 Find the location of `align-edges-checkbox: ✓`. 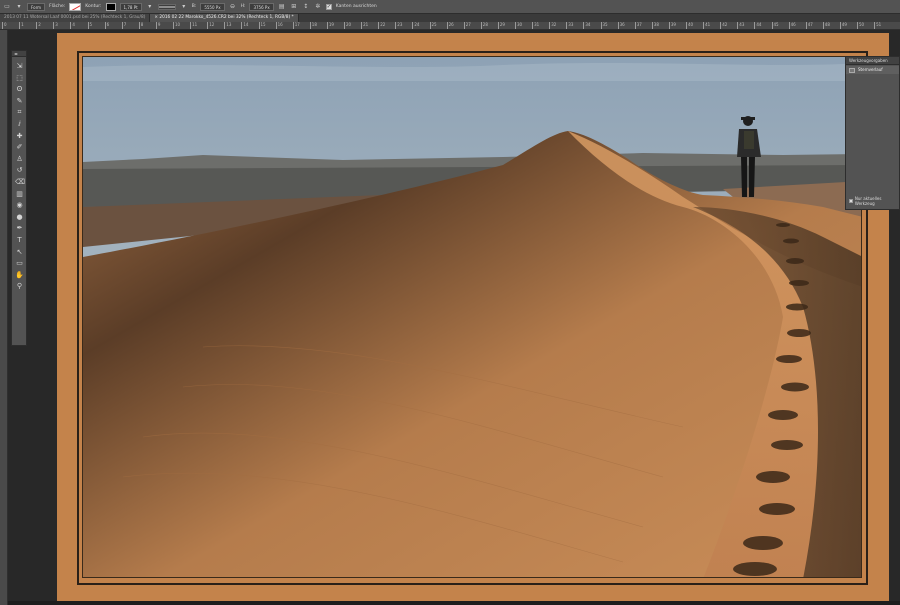

align-edges-checkbox: ✓ is located at coordinates (328, 6).